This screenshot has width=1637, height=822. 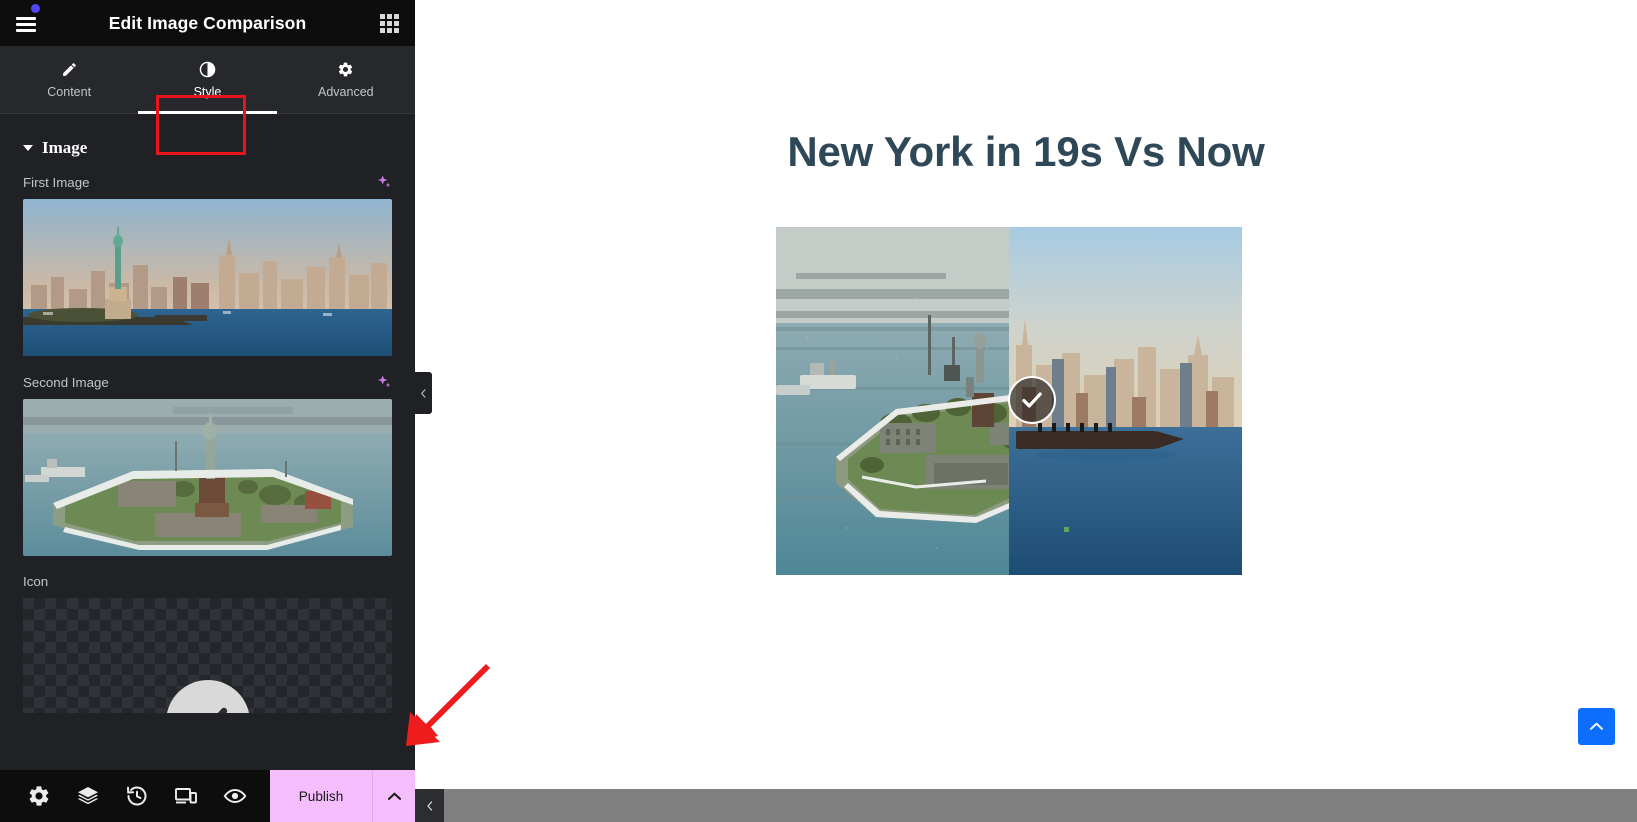 I want to click on responsive-icon, so click(x=186, y=796).